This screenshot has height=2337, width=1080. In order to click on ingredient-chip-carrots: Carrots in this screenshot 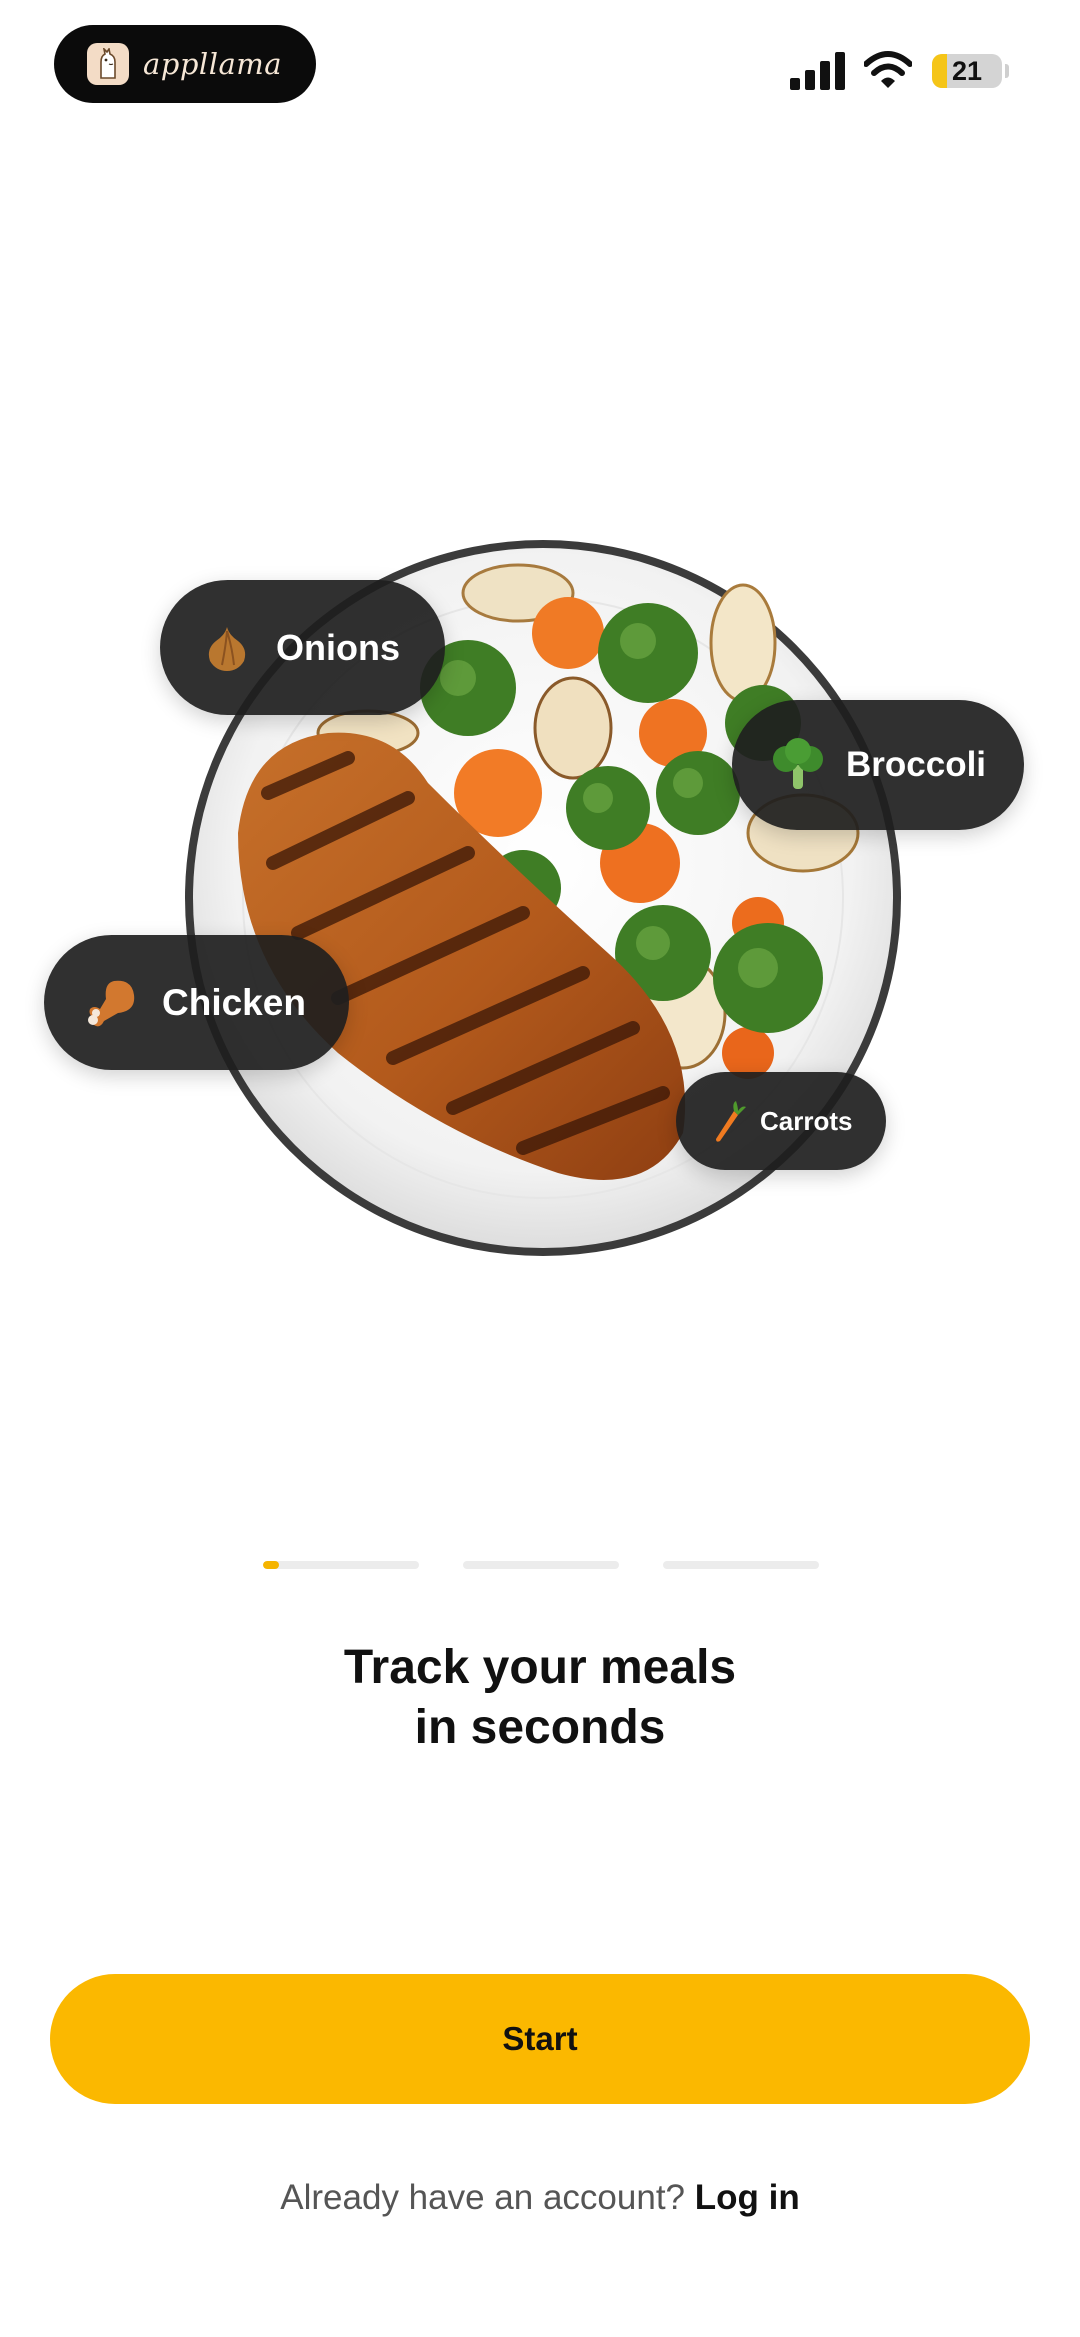, I will do `click(781, 1121)`.